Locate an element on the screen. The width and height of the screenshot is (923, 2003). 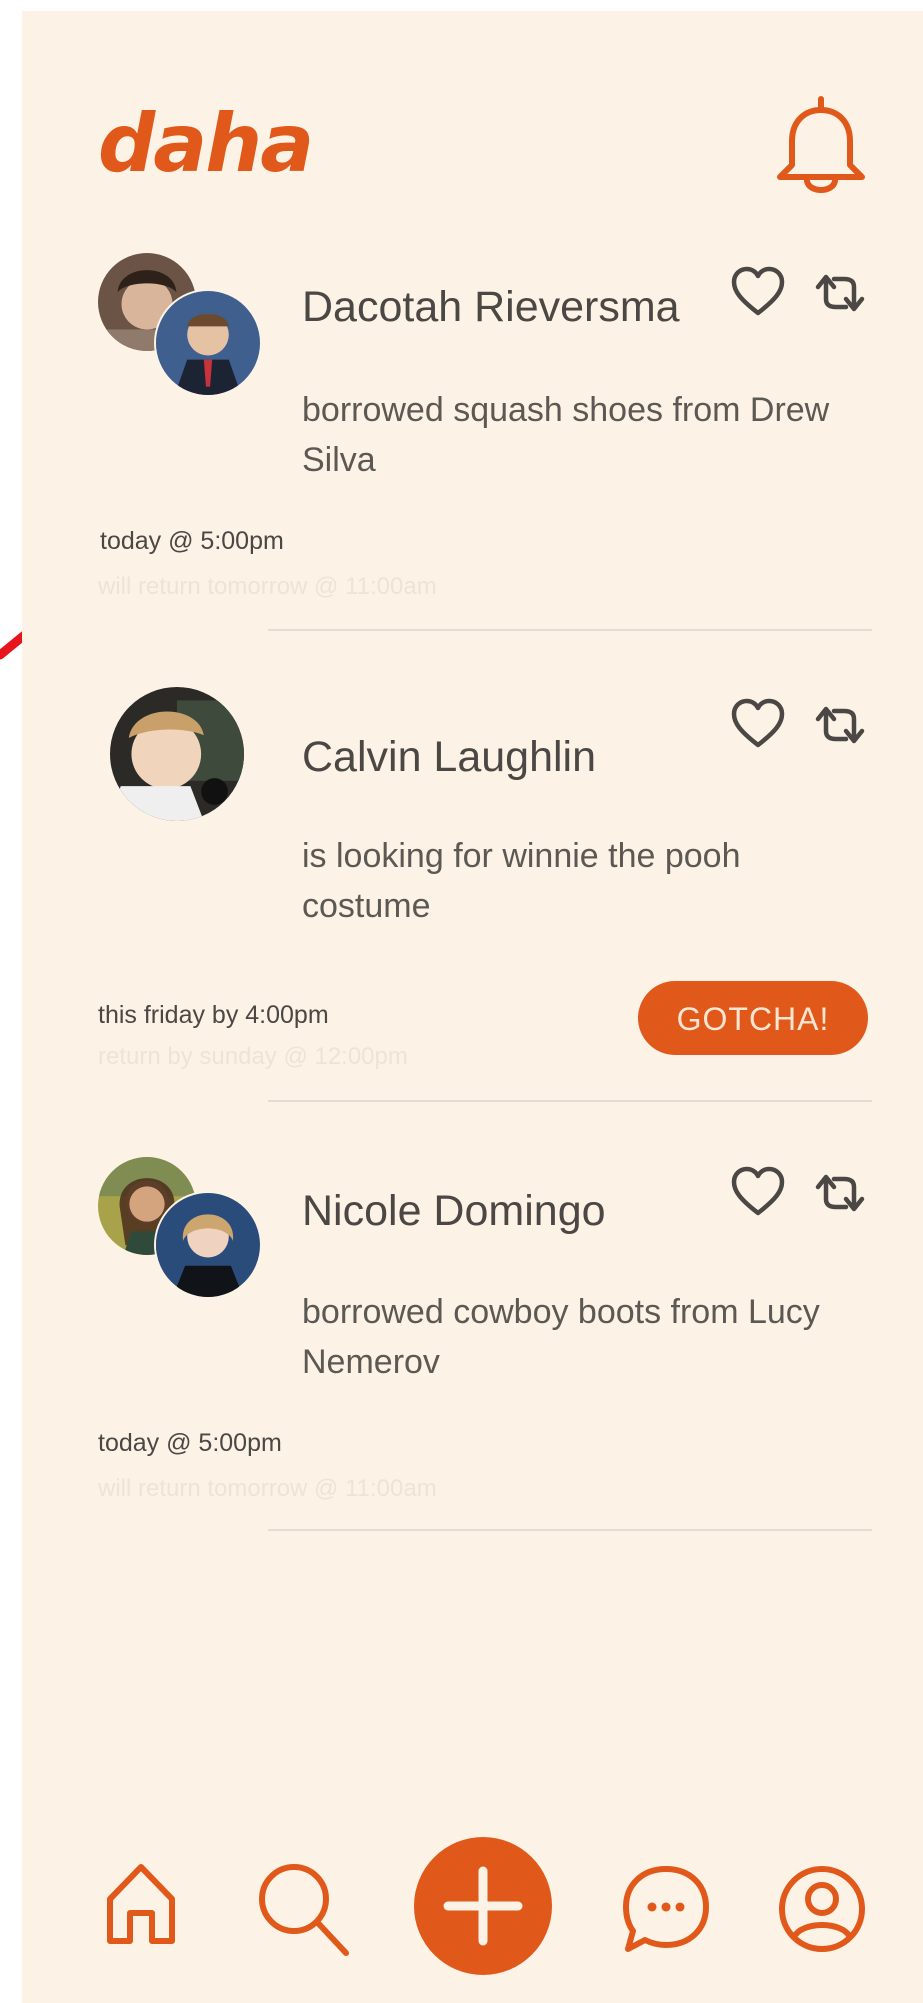
nav-profile is located at coordinates (822, 1909).